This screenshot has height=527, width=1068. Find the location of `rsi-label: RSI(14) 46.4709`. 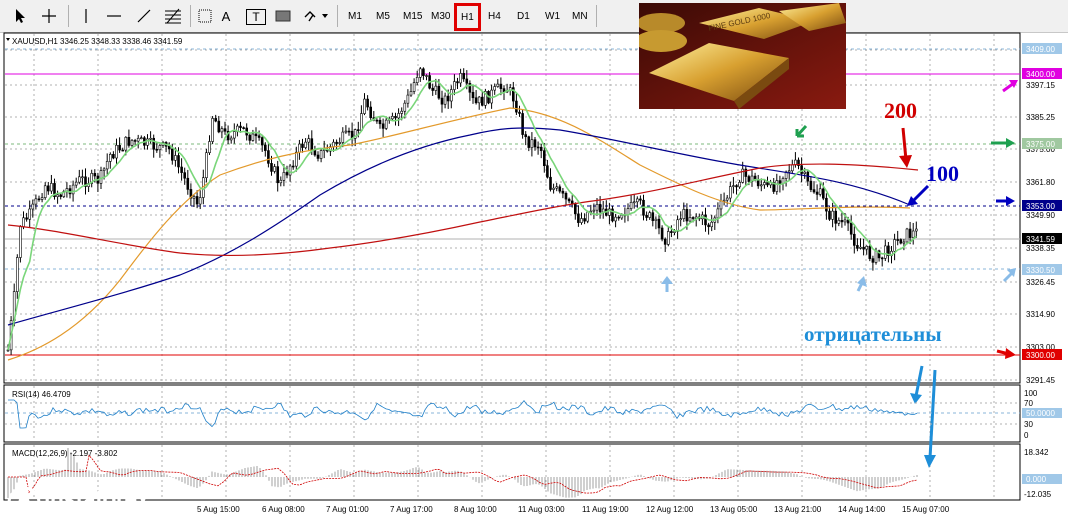

rsi-label: RSI(14) 46.4709 is located at coordinates (41, 394).